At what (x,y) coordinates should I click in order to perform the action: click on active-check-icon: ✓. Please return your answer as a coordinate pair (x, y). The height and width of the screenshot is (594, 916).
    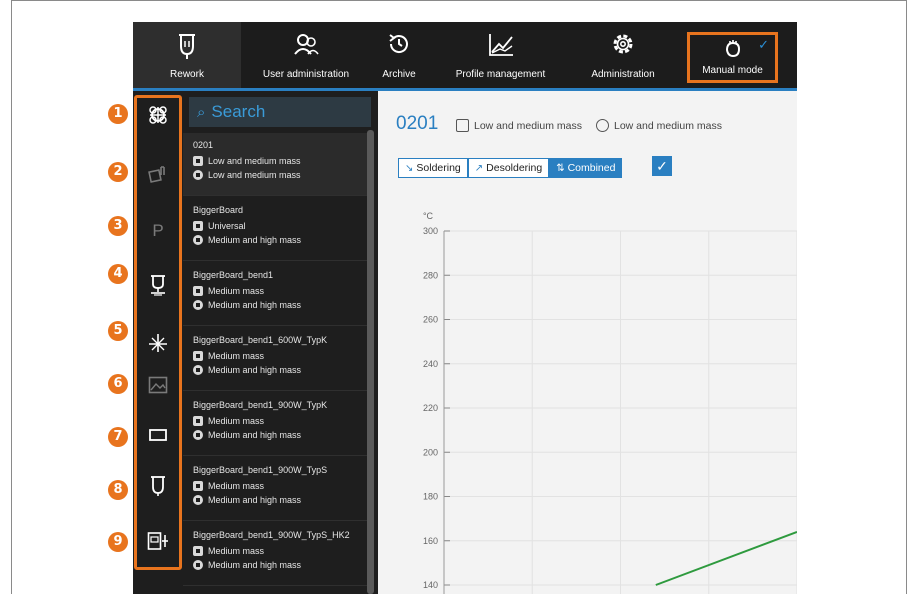
    Looking at the image, I should click on (763, 44).